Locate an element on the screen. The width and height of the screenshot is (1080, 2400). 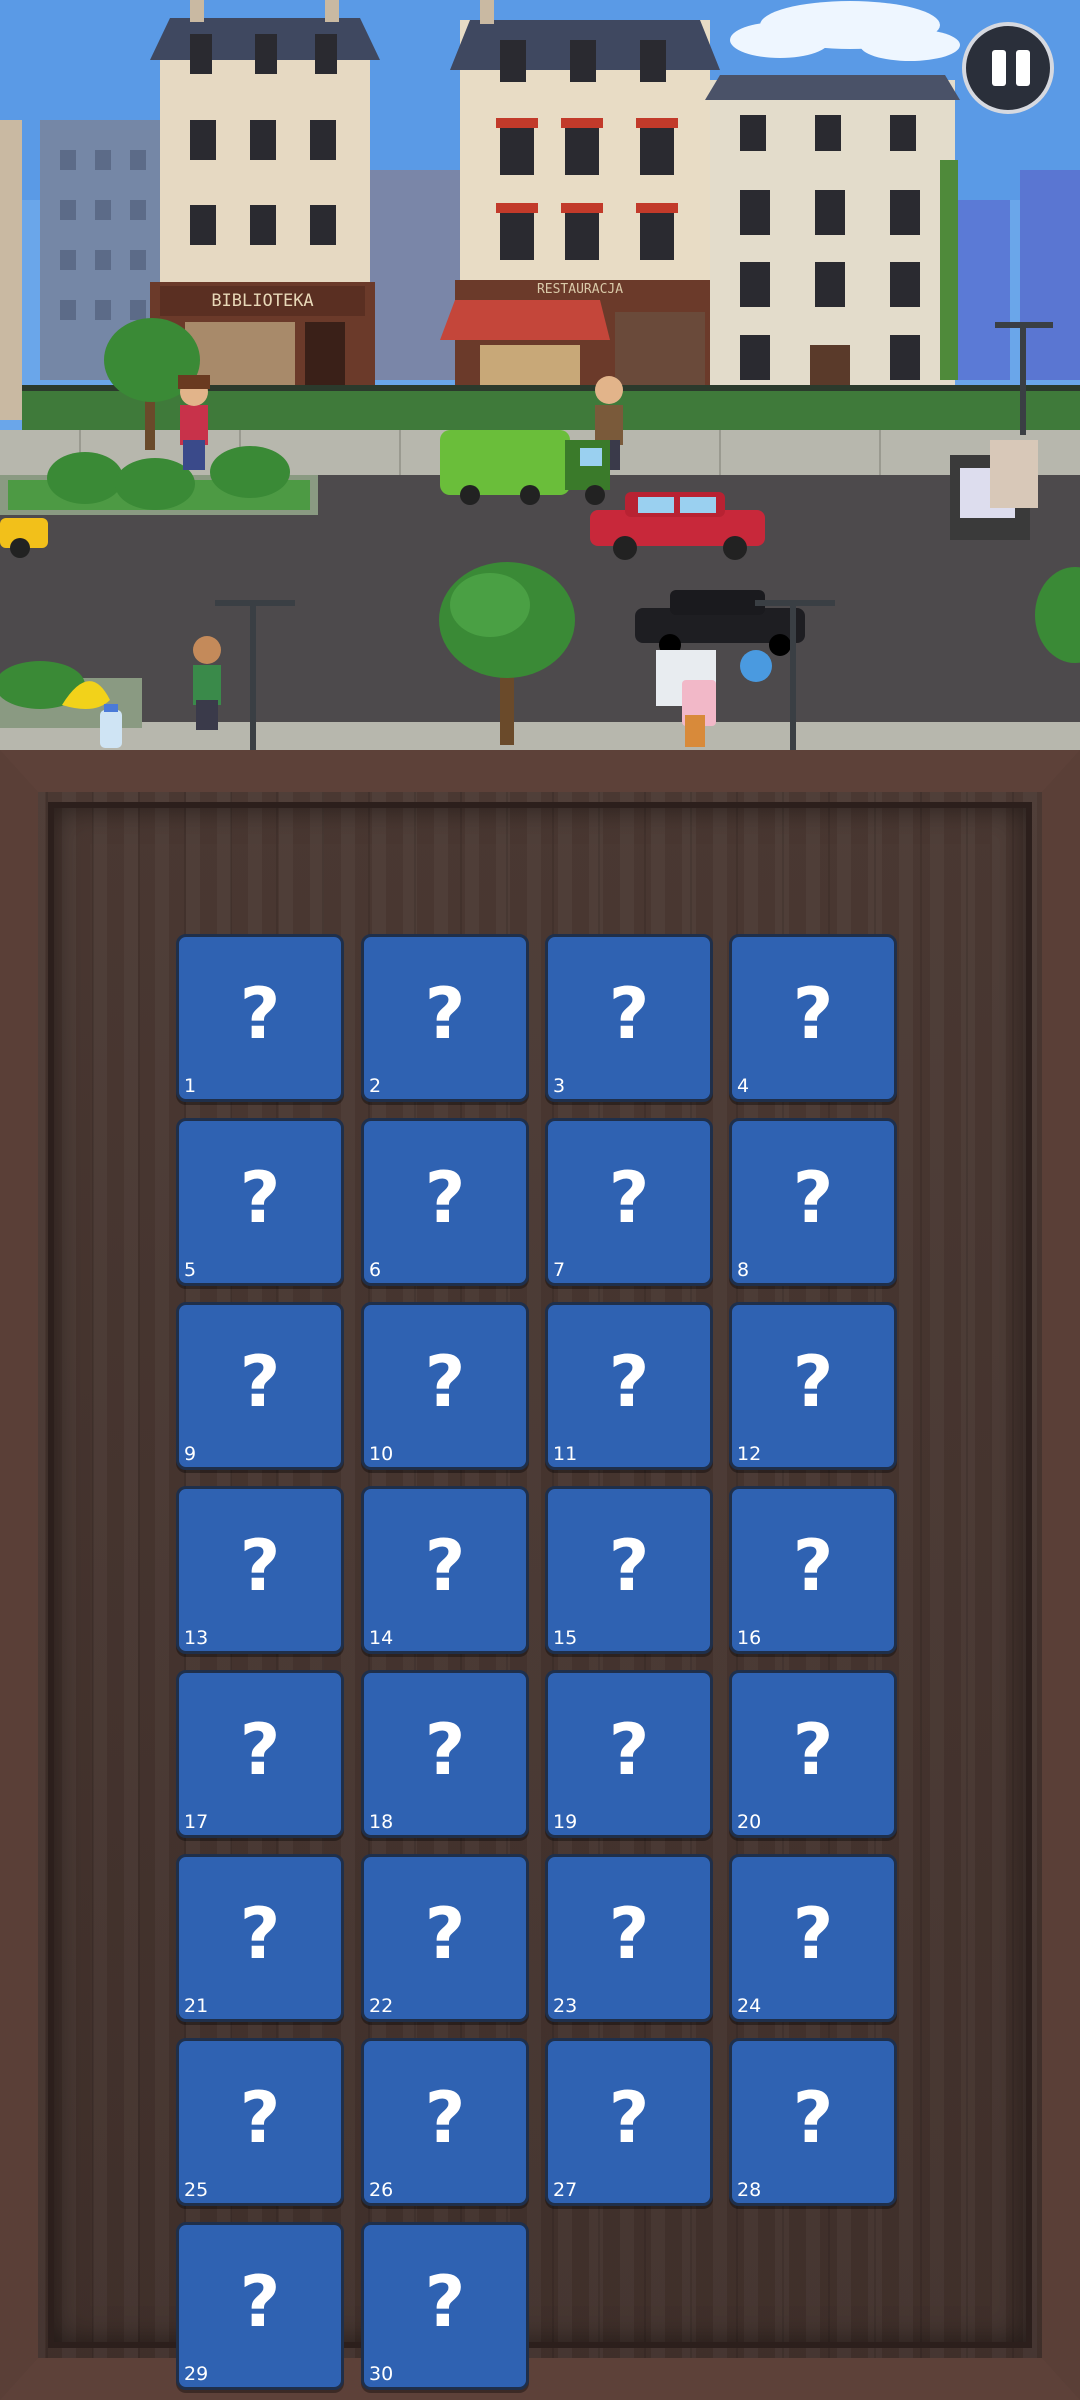
memory-card: ? 27 is located at coordinates (629, 2122).